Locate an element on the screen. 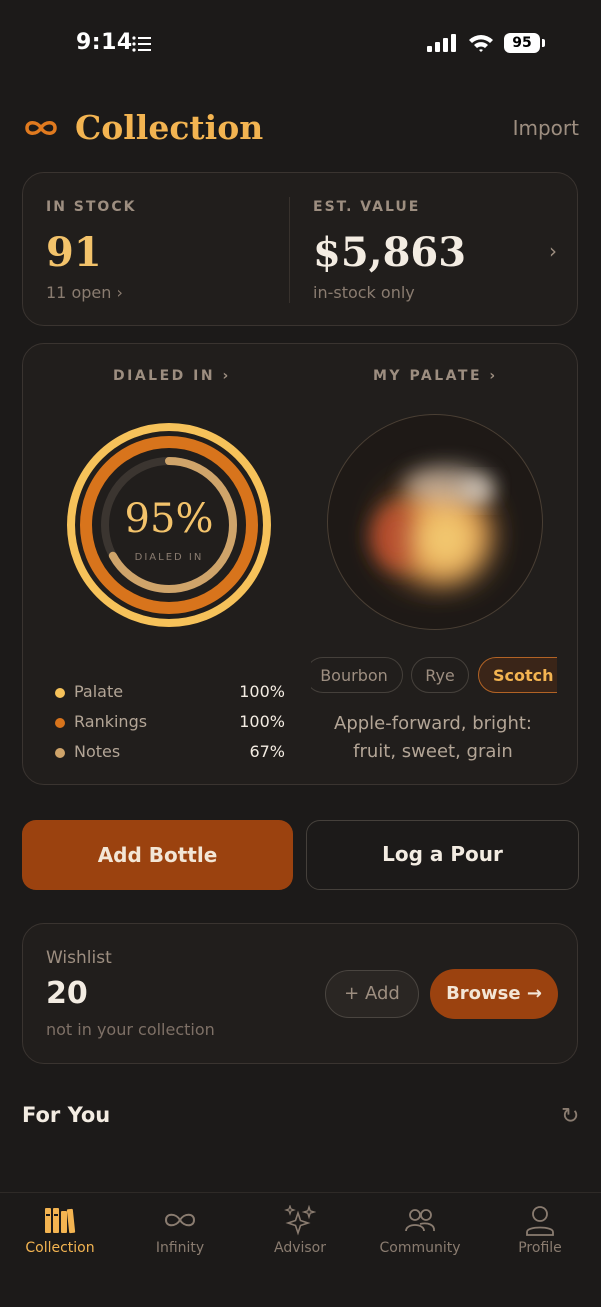 This screenshot has height=1307, width=601. palate-blur-graphic is located at coordinates (433, 523).